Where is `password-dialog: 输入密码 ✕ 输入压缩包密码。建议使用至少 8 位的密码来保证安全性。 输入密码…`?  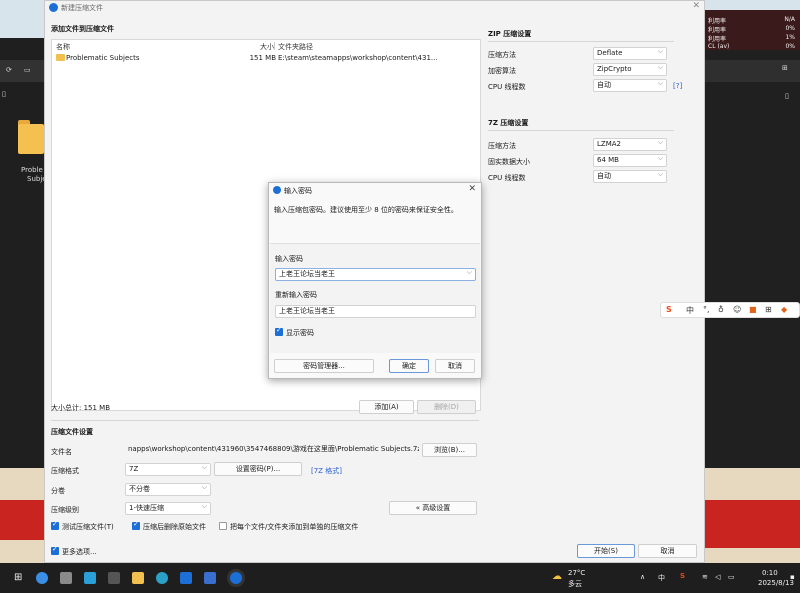
password-dialog: 输入密码 ✕ 输入压缩包密码。建议使用至少 8 位的密码来保证安全性。 输入密码… is located at coordinates (375, 280).